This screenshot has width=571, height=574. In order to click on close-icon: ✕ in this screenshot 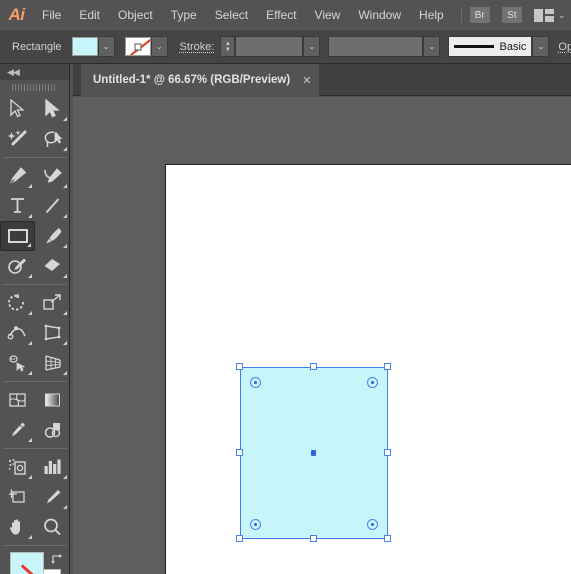, I will do `click(306, 80)`.